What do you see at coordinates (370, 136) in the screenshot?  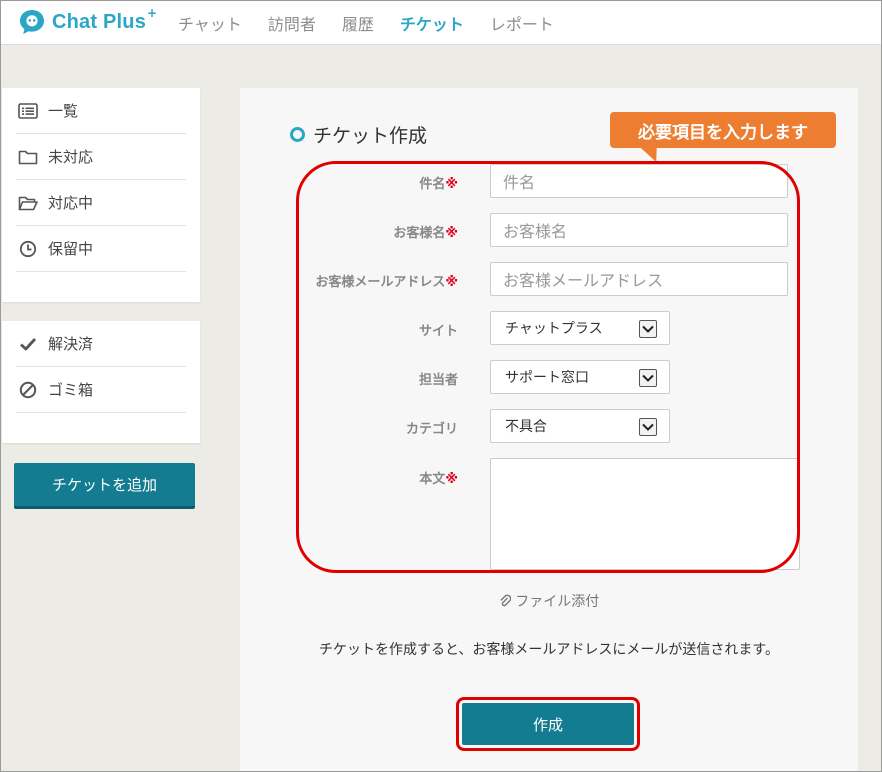 I see `page-title-text: チケット作成` at bounding box center [370, 136].